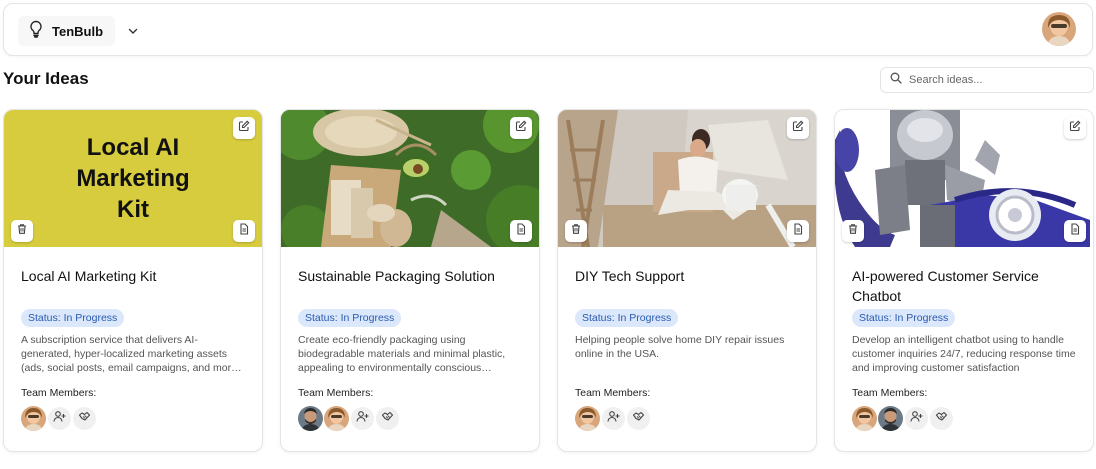 This screenshot has width=1096, height=469. I want to click on workspace-switcher: TenBulb, so click(67, 31).